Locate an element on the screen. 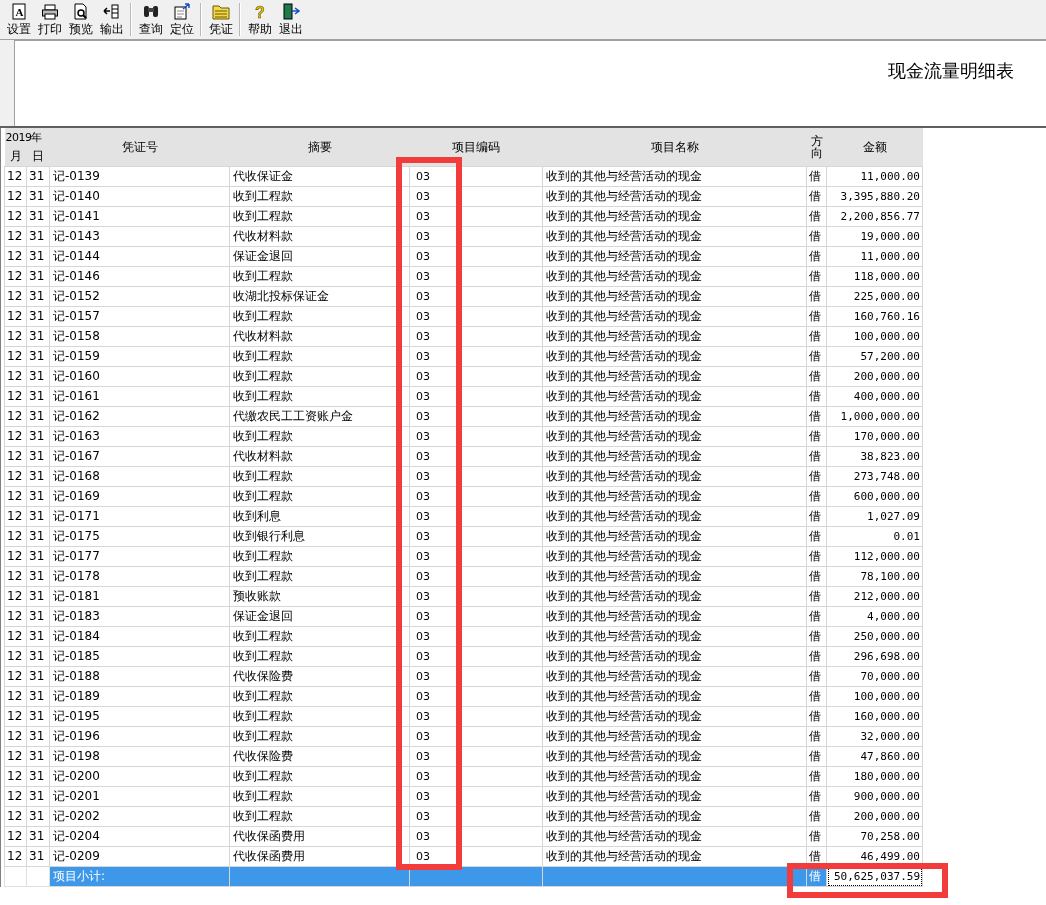  table-cell: 代收保函费用 is located at coordinates (319, 856).